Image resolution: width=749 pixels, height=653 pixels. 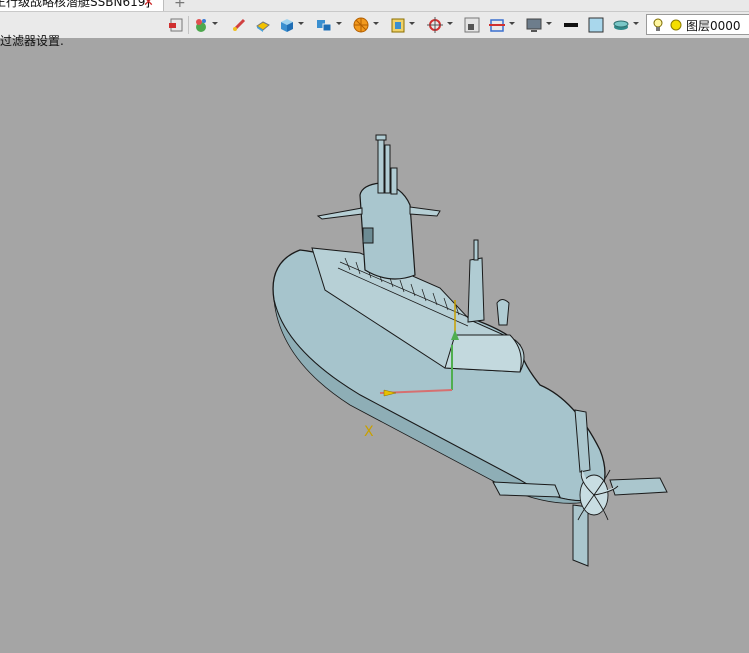 What do you see at coordinates (180, 5) in the screenshot?
I see `add-tab-icon: +` at bounding box center [180, 5].